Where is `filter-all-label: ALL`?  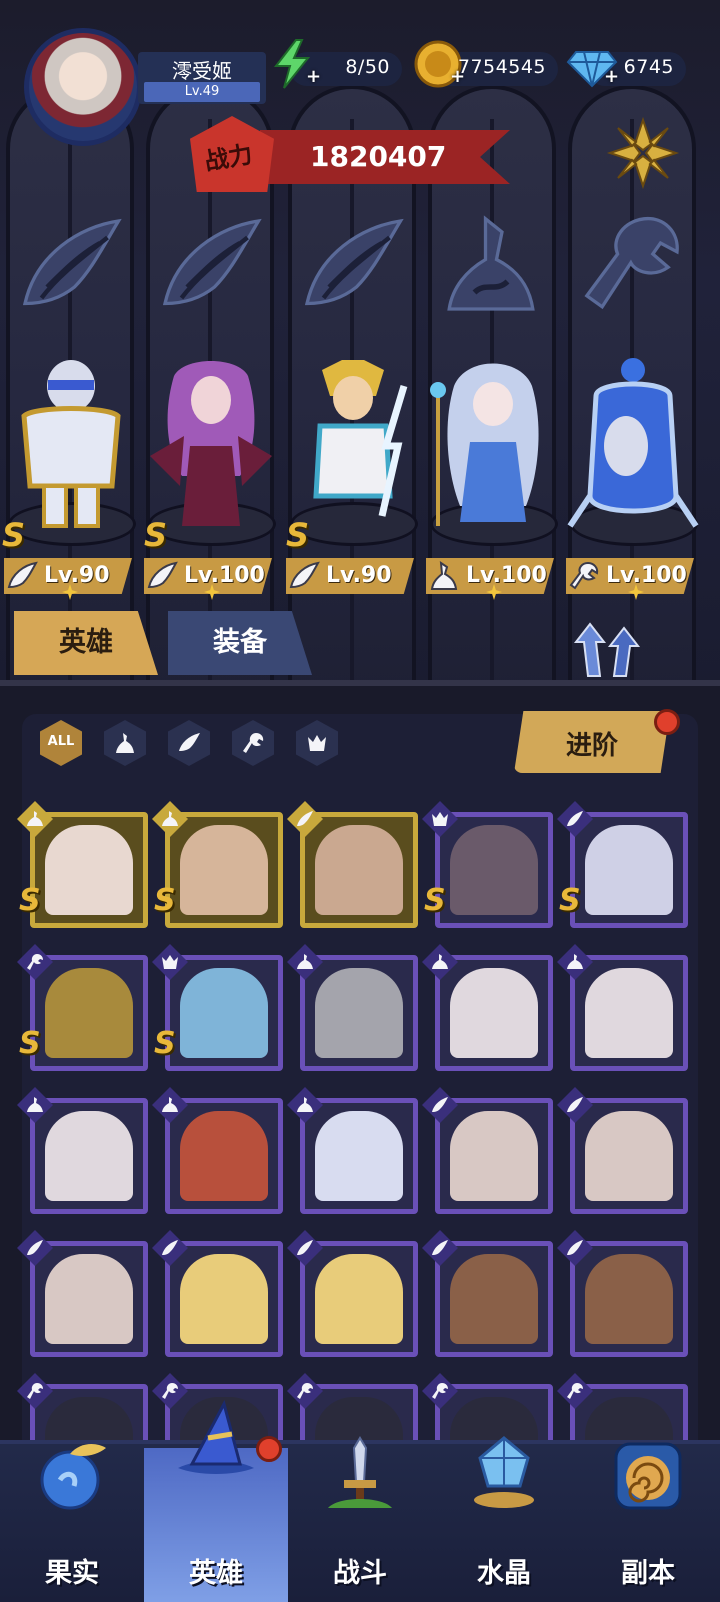
filter-all-label: ALL is located at coordinates (61, 741).